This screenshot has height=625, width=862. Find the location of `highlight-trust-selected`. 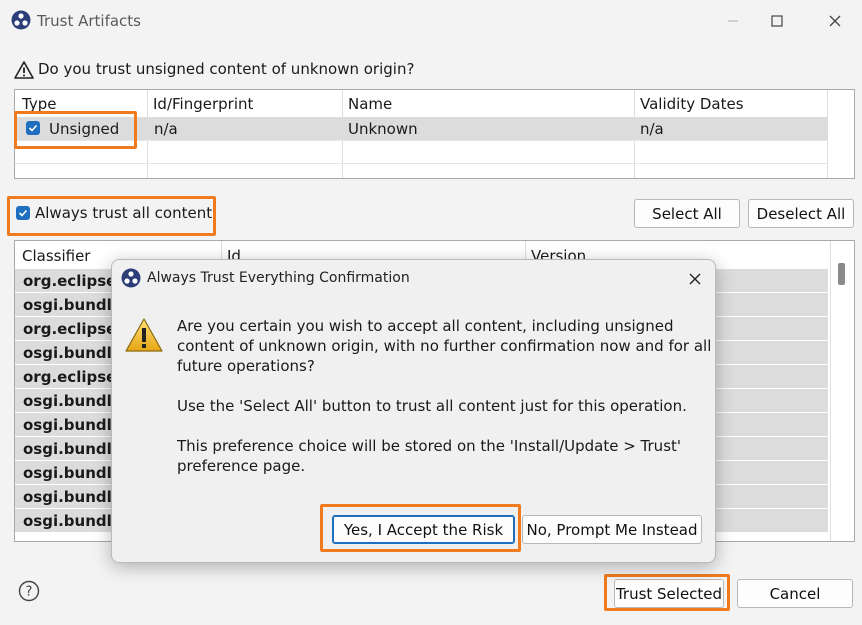

highlight-trust-selected is located at coordinates (667, 592).